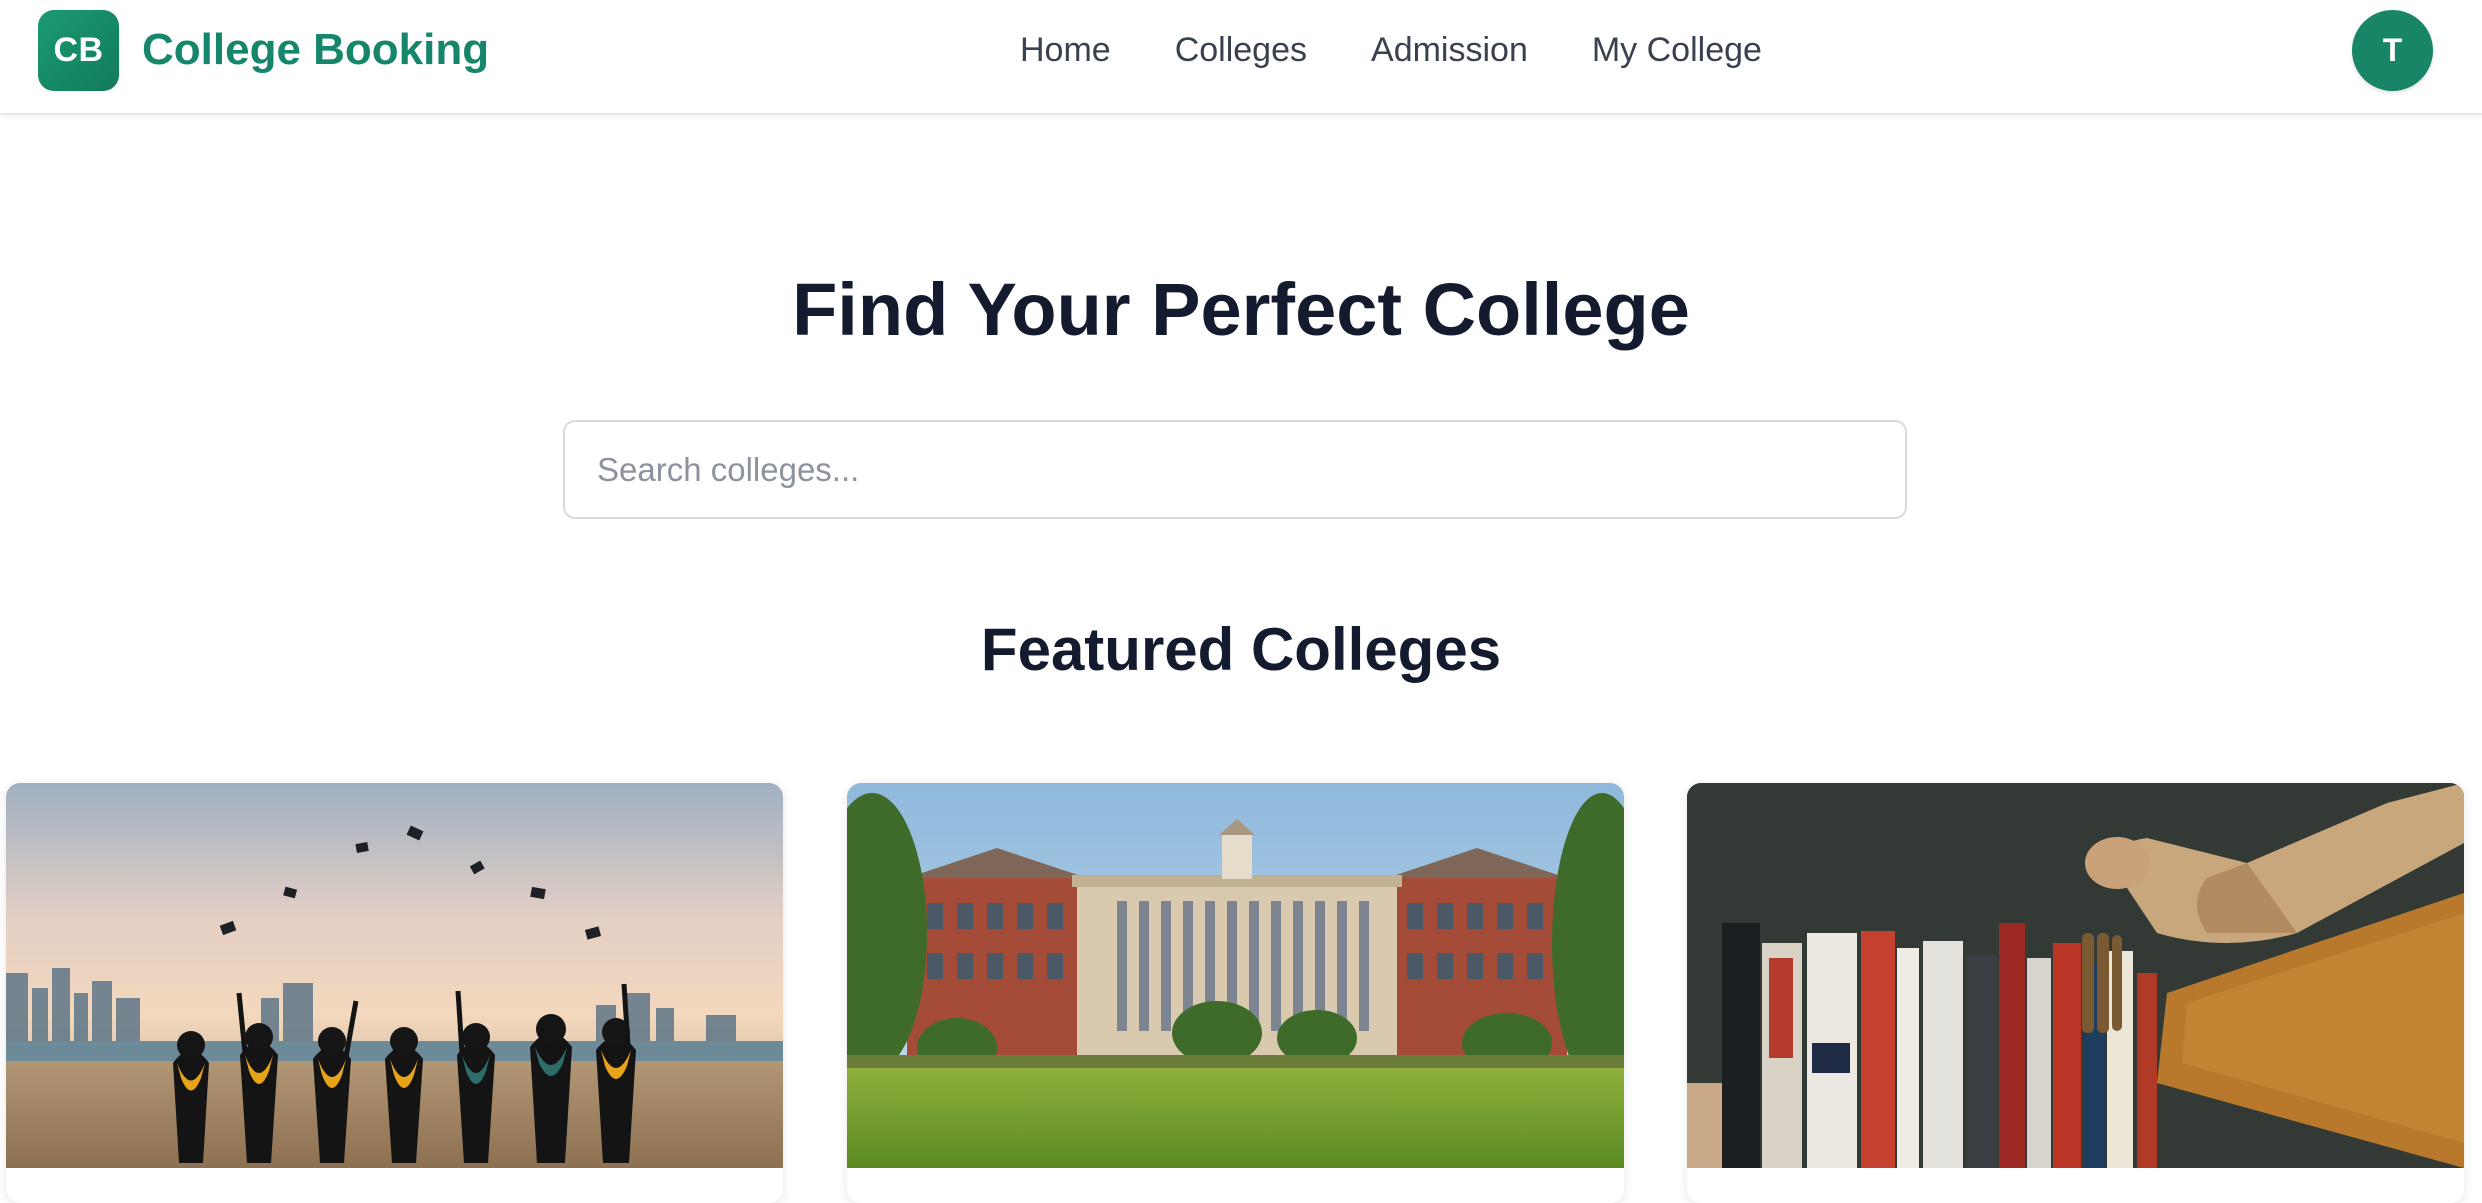 This screenshot has height=1203, width=2482. What do you see at coordinates (2392, 50) in the screenshot?
I see `user-avatar: T` at bounding box center [2392, 50].